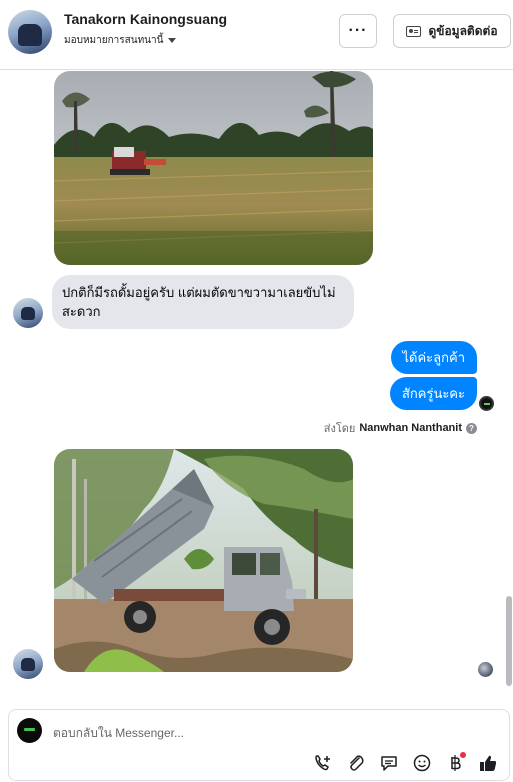  What do you see at coordinates (323, 763) in the screenshot?
I see `add-call-icon` at bounding box center [323, 763].